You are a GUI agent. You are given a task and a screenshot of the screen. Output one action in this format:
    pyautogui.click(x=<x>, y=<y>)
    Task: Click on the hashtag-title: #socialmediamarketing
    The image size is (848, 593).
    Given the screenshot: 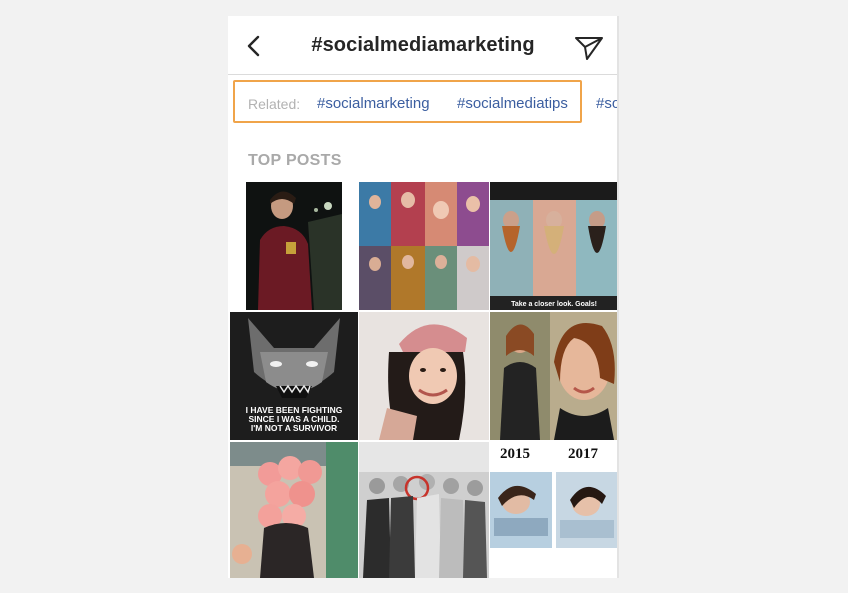 What is the action you would take?
    pyautogui.click(x=423, y=45)
    